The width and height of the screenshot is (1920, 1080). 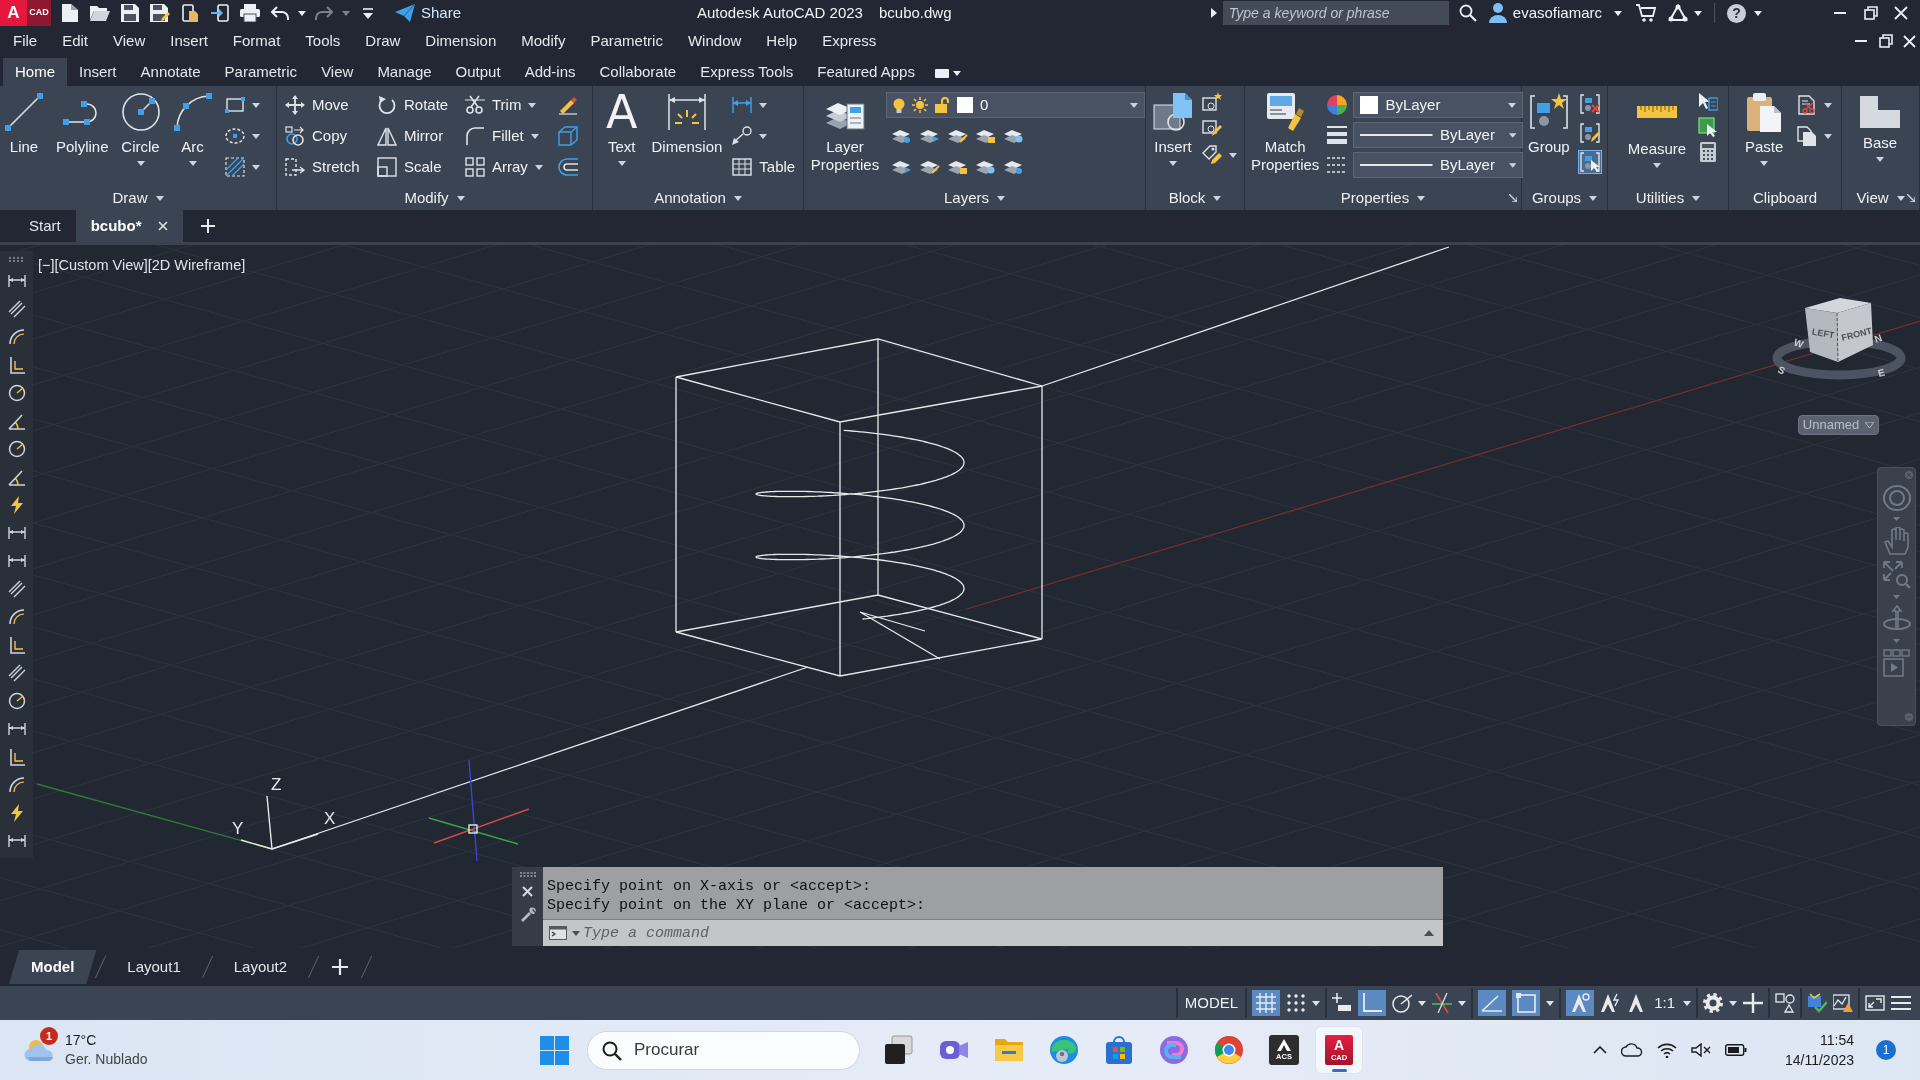 What do you see at coordinates (1875, 1003) in the screenshot?
I see `fullscreen-icon` at bounding box center [1875, 1003].